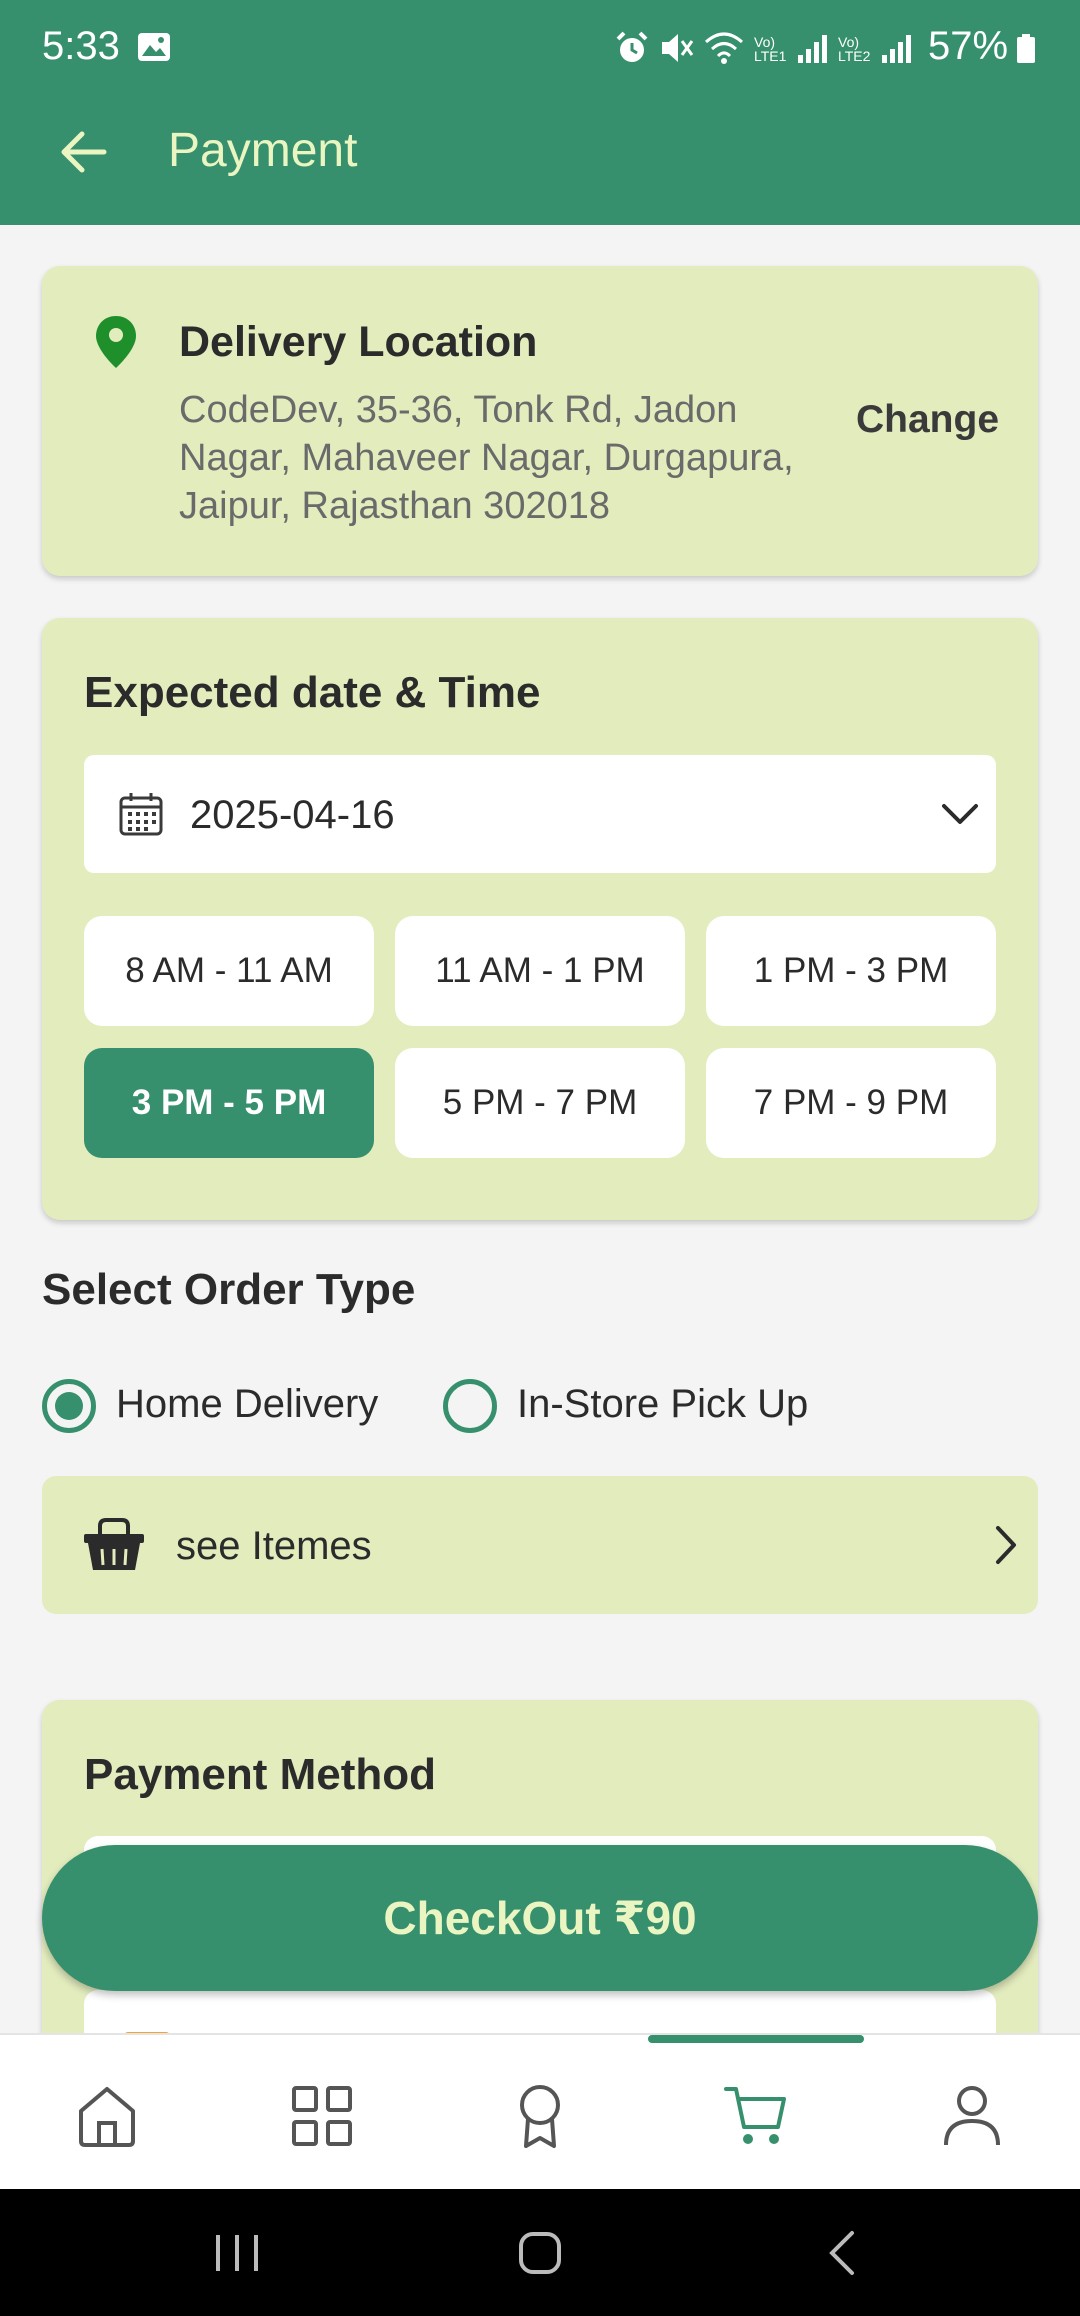 Image resolution: width=1080 pixels, height=2316 pixels. I want to click on status-bar: 5:33 Vo) LTE1 Vo) LTE2 57%, so click(540, 47).